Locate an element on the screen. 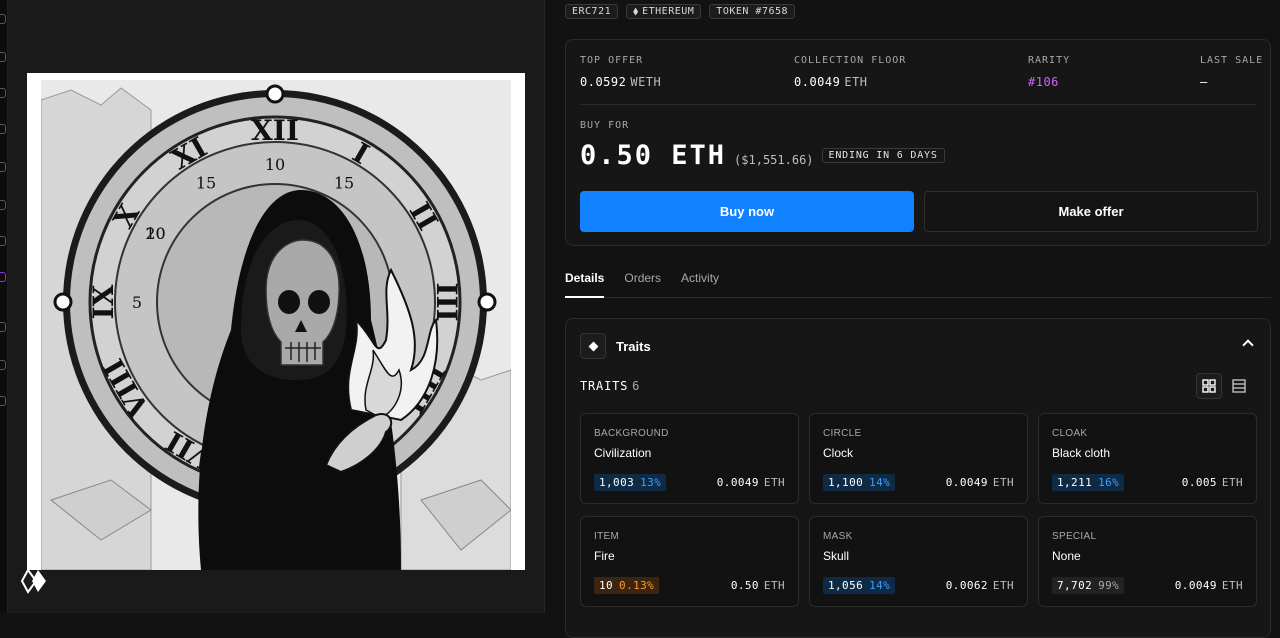 The width and height of the screenshot is (1280, 638). left-rail is located at coordinates (4, 306).